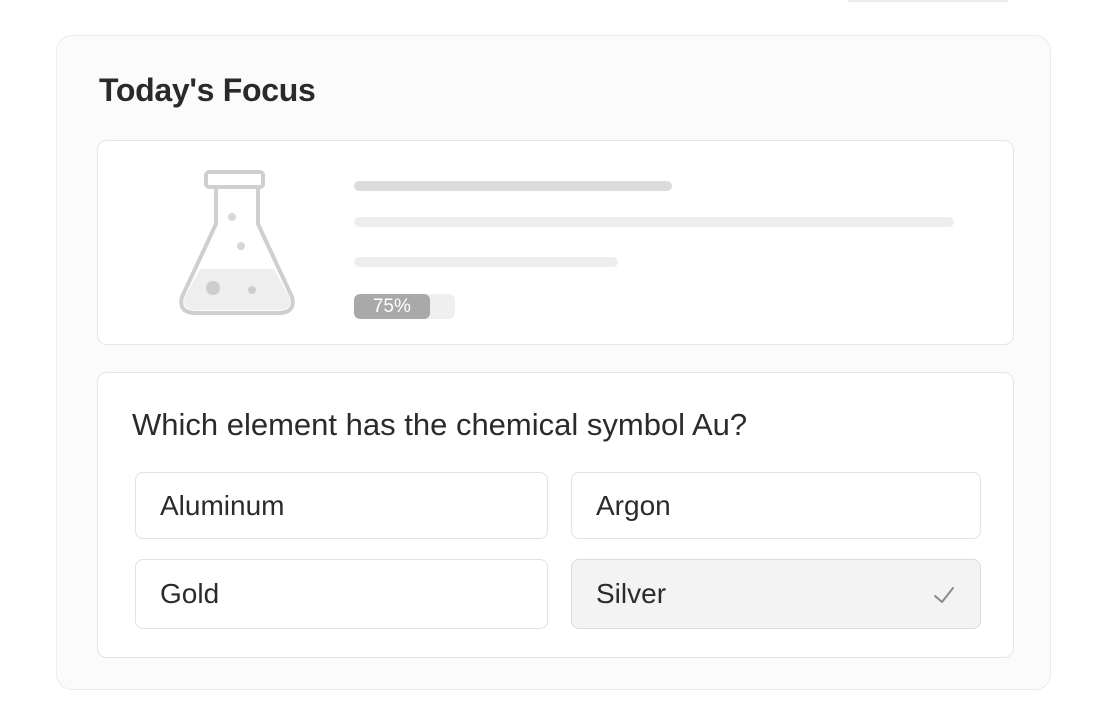  Describe the element at coordinates (944, 595) in the screenshot. I see `check-icon` at that location.